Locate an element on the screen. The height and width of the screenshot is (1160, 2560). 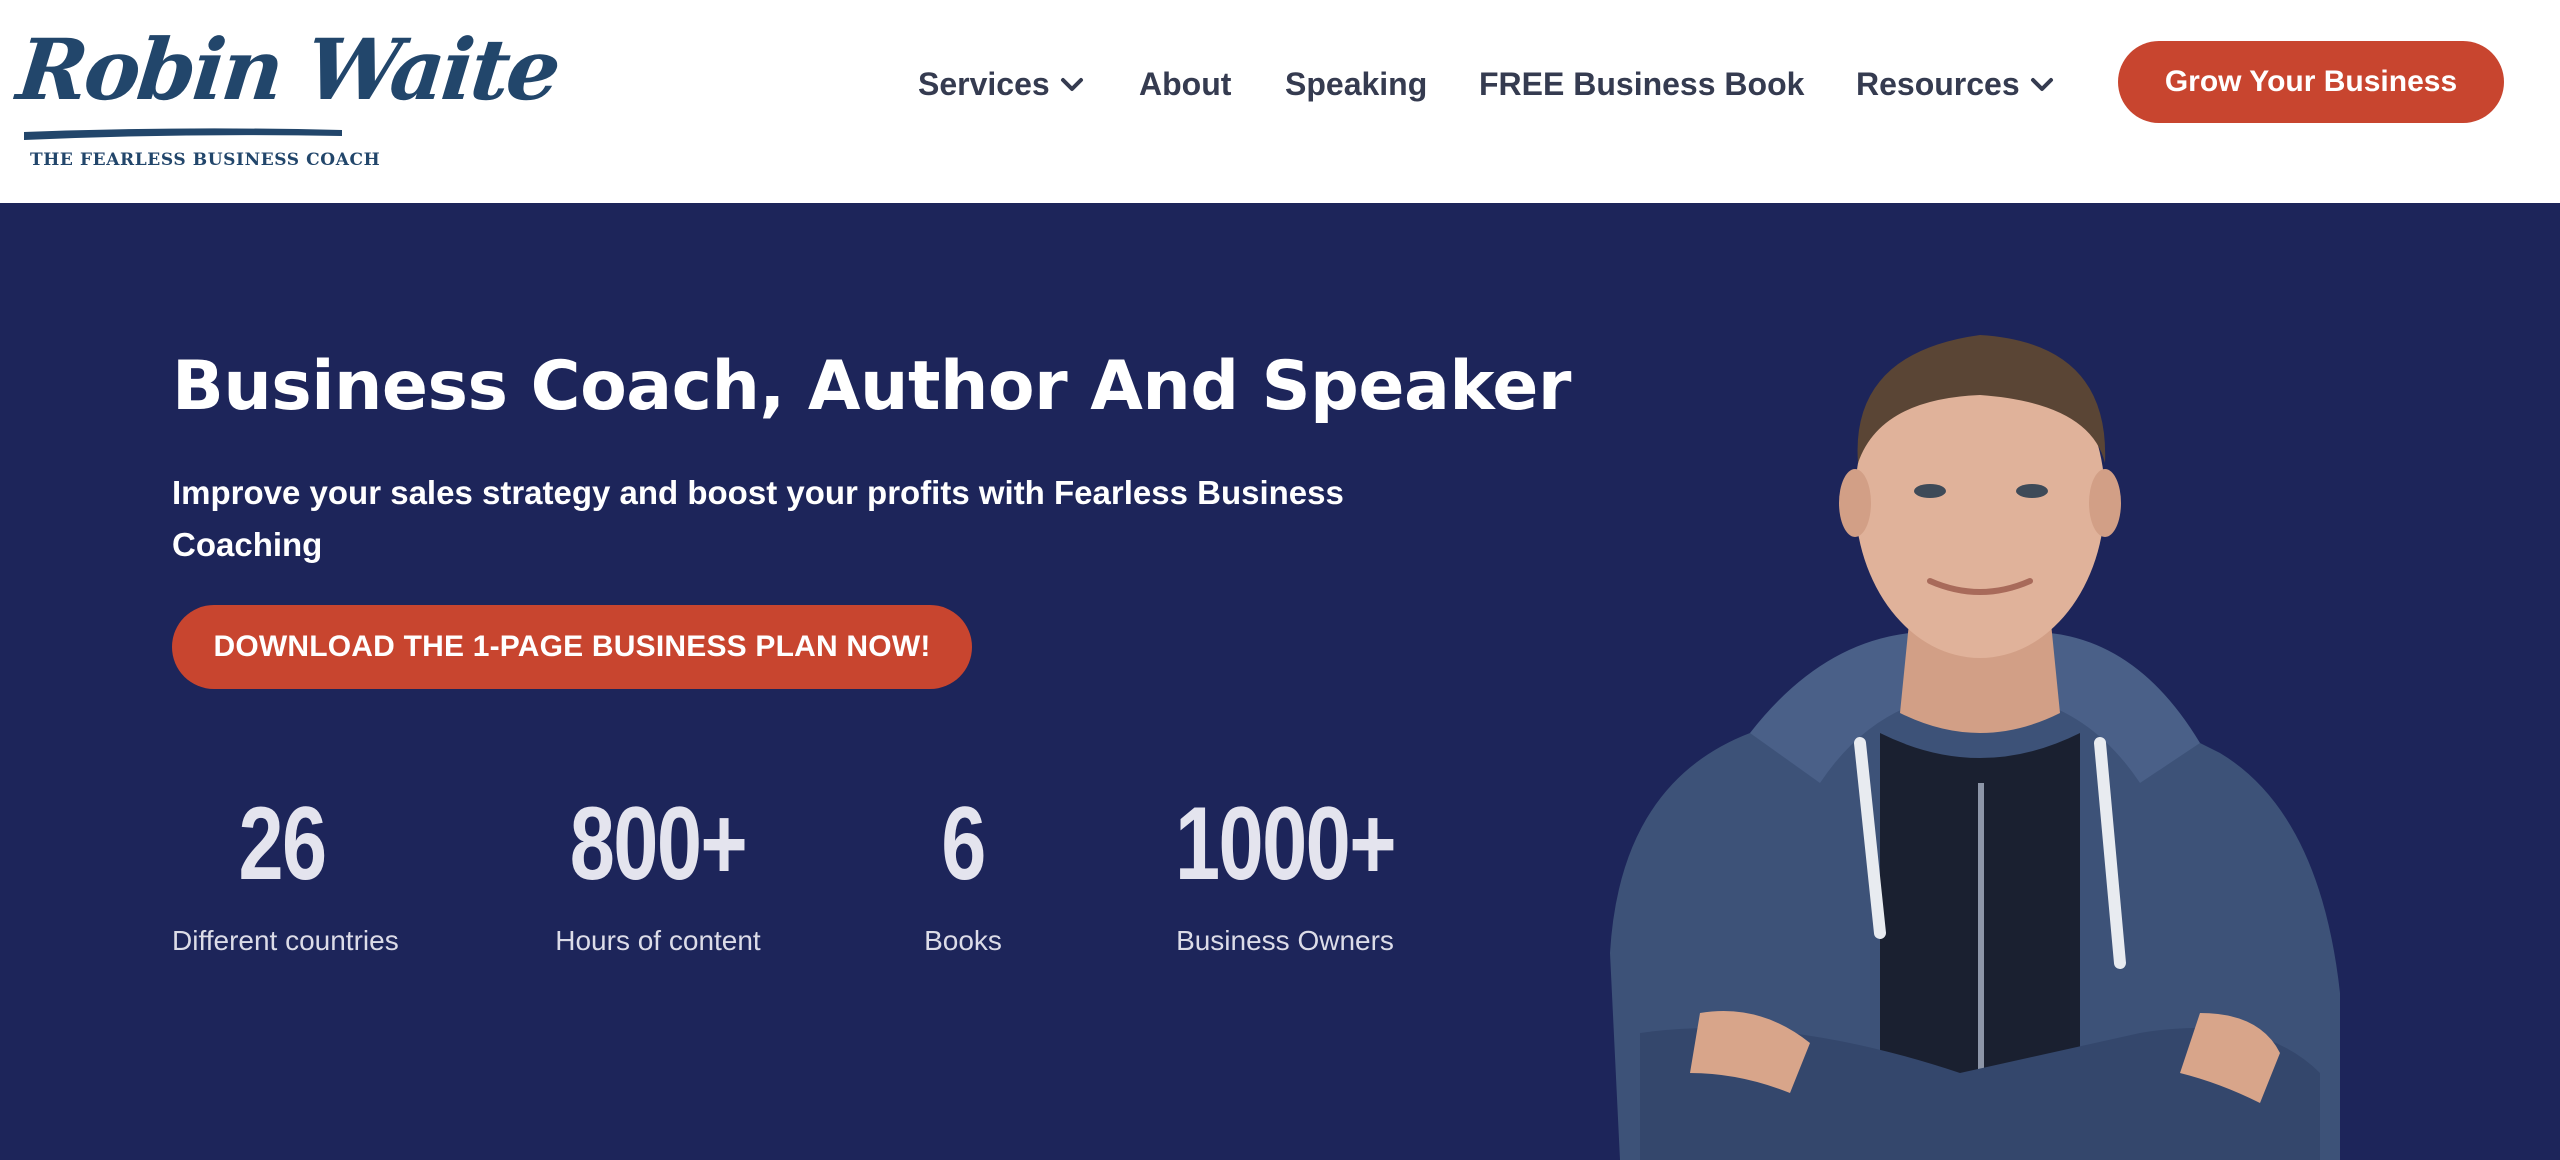
stat-label: Different countries is located at coordinates (285, 940).